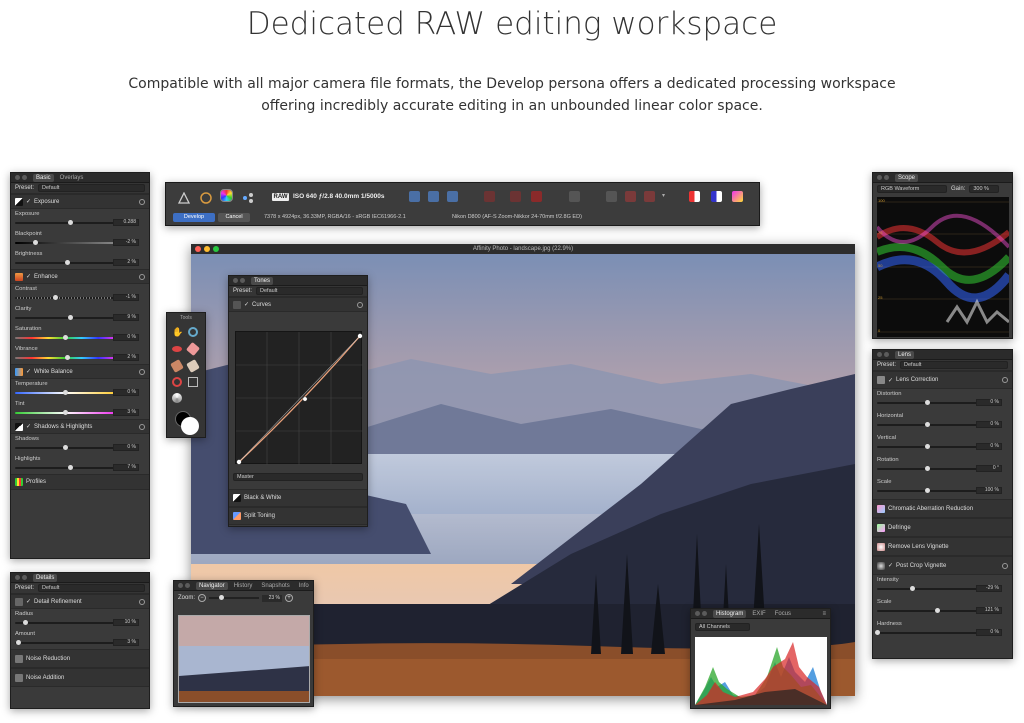 Image resolution: width=1024 pixels, height=723 pixels. I want to click on section-white-balance: White Balance, so click(53, 372).